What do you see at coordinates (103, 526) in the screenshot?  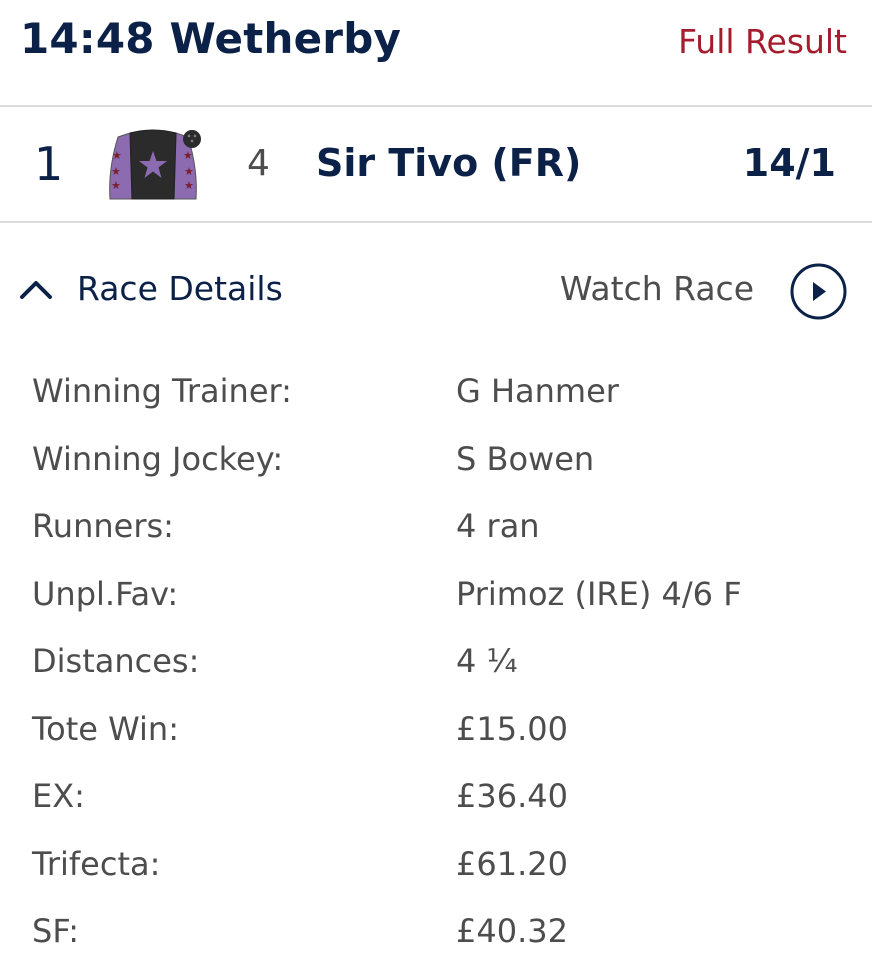 I see `detail-key: Runners:` at bounding box center [103, 526].